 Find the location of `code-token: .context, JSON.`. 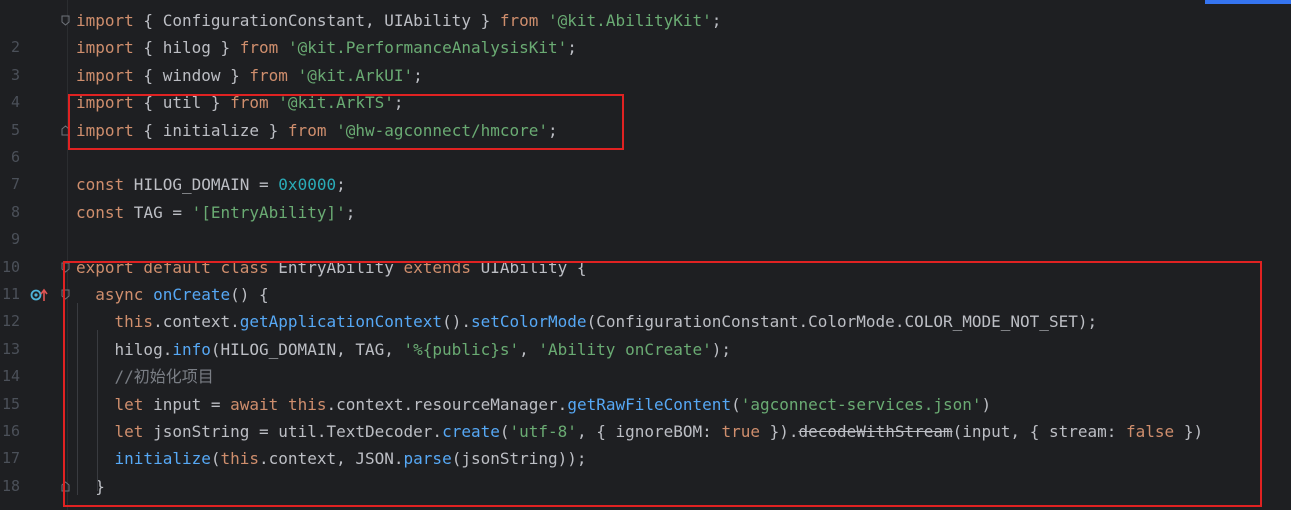

code-token: .context, JSON. is located at coordinates (331, 459).